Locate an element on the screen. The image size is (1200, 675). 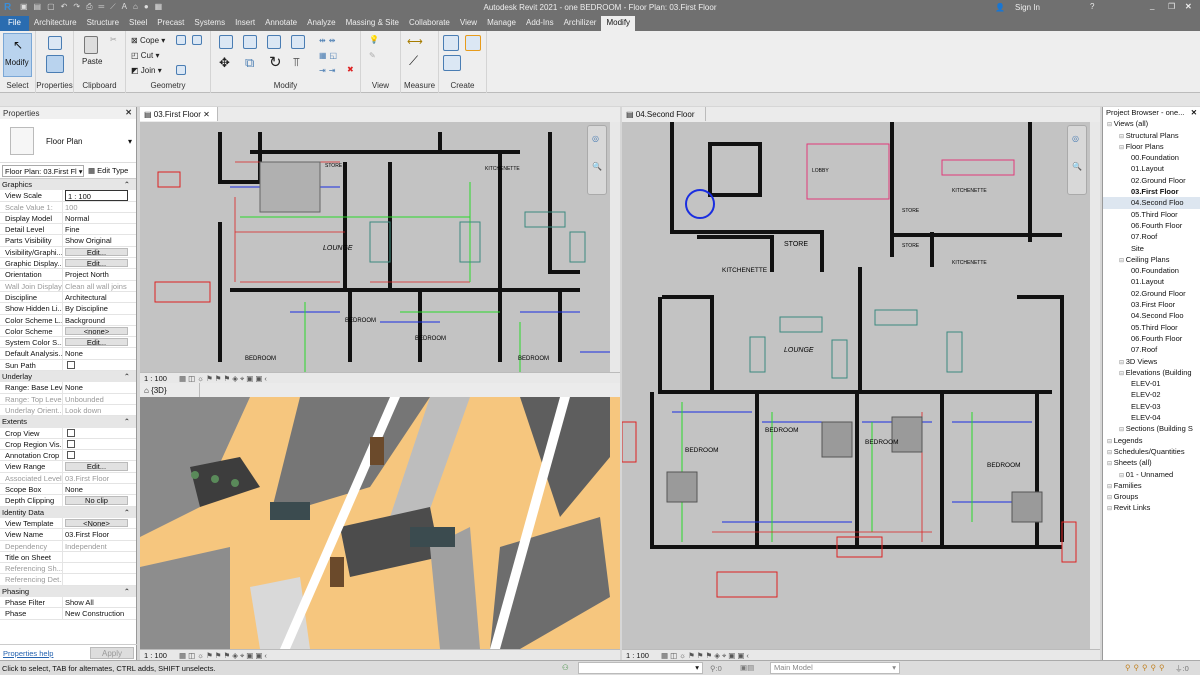
vertical-scrollbar is located at coordinates (615, 247).